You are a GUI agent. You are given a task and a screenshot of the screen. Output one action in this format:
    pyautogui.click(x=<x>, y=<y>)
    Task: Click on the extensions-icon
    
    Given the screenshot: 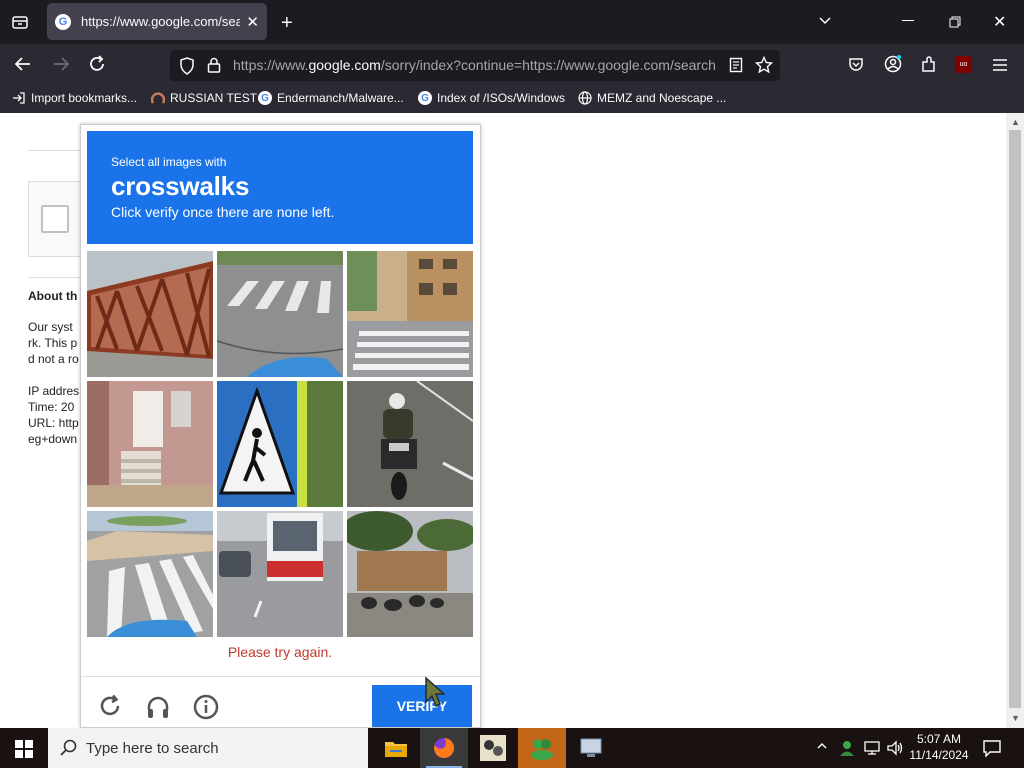 What is the action you would take?
    pyautogui.click(x=929, y=64)
    